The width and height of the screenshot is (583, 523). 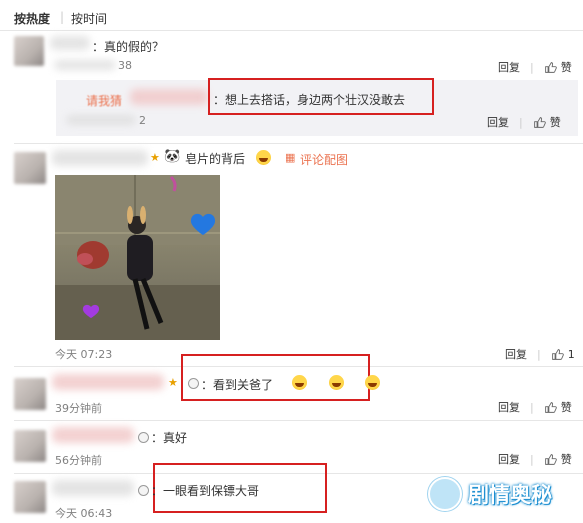 I want to click on sort-by-hot: 按热度, so click(x=32, y=18).